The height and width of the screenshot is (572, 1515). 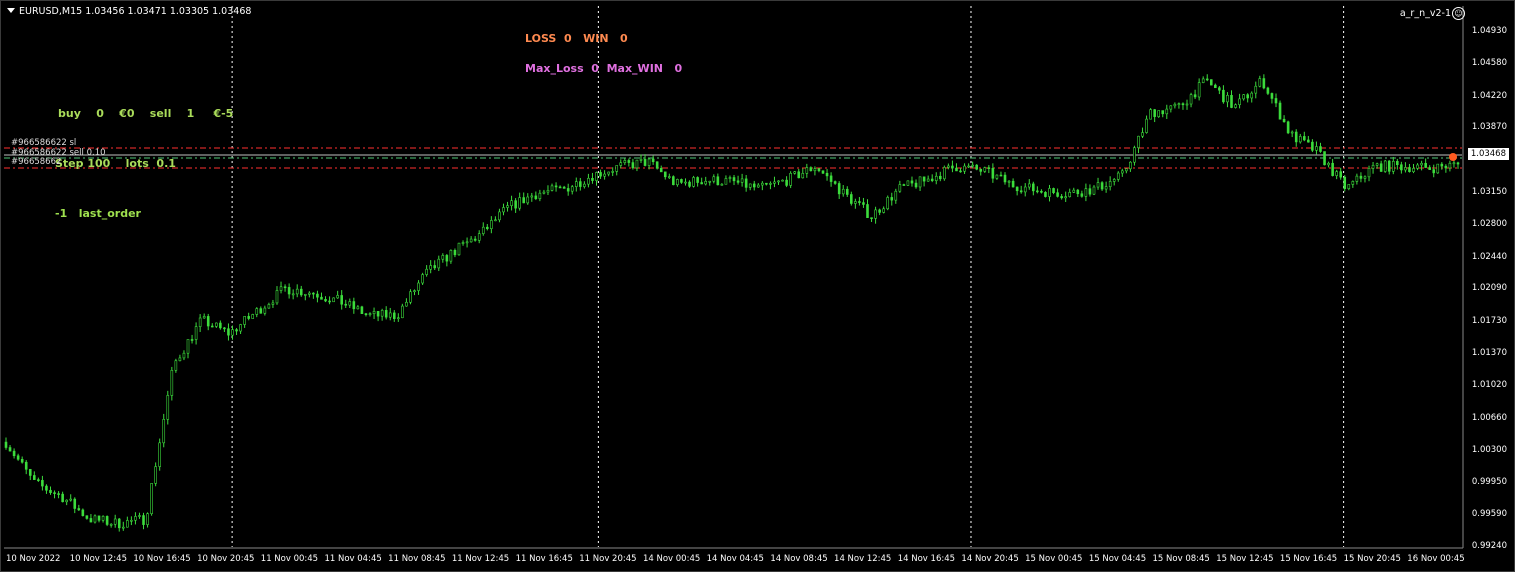 What do you see at coordinates (1489, 546) in the screenshot?
I see `price-tick-label: 0.99240` at bounding box center [1489, 546].